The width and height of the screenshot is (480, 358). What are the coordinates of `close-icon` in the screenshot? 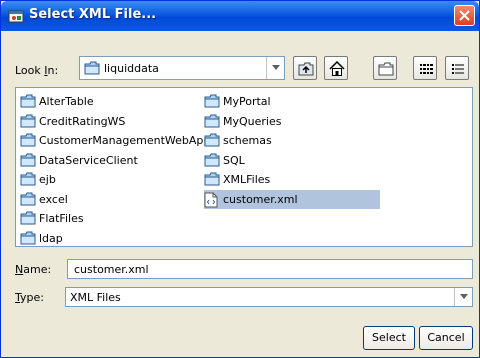 It's located at (464, 15).